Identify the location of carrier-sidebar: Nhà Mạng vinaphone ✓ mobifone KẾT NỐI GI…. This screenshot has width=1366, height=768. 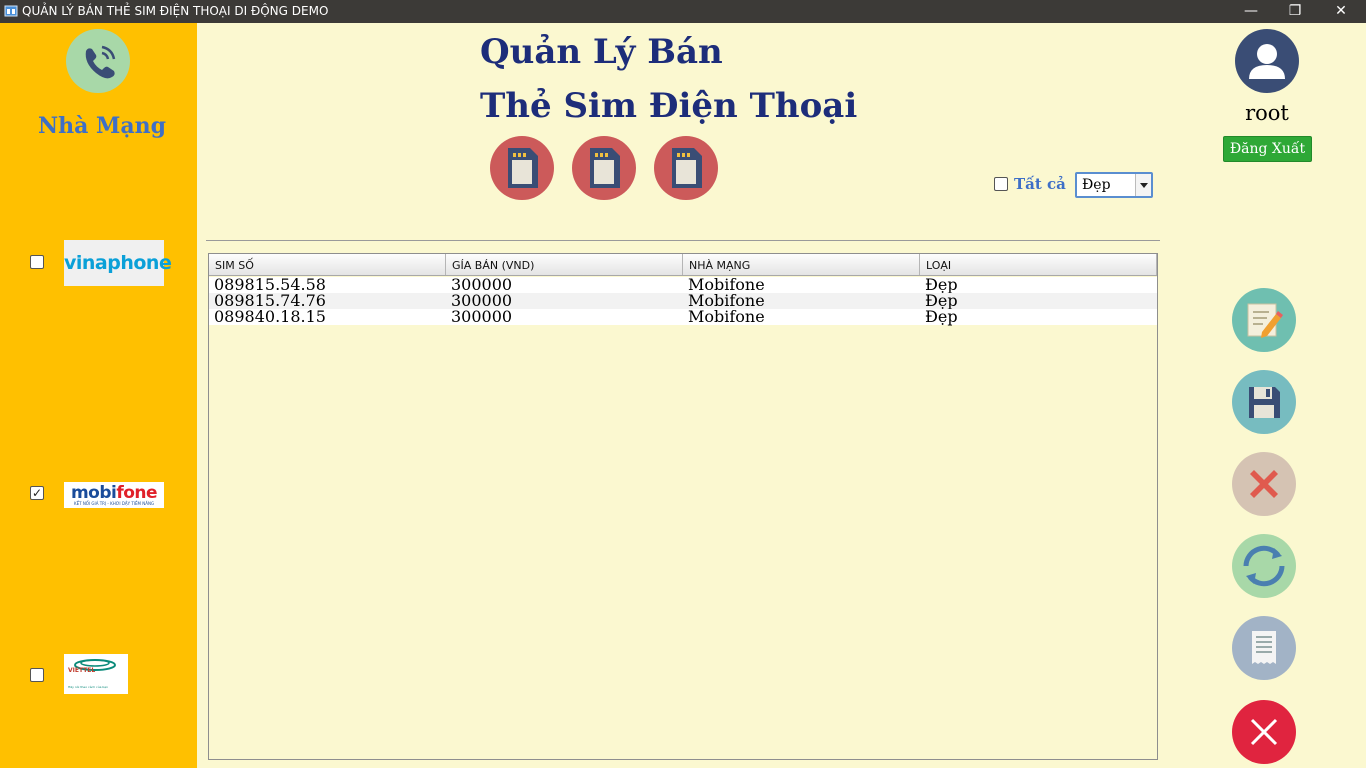
(98, 395).